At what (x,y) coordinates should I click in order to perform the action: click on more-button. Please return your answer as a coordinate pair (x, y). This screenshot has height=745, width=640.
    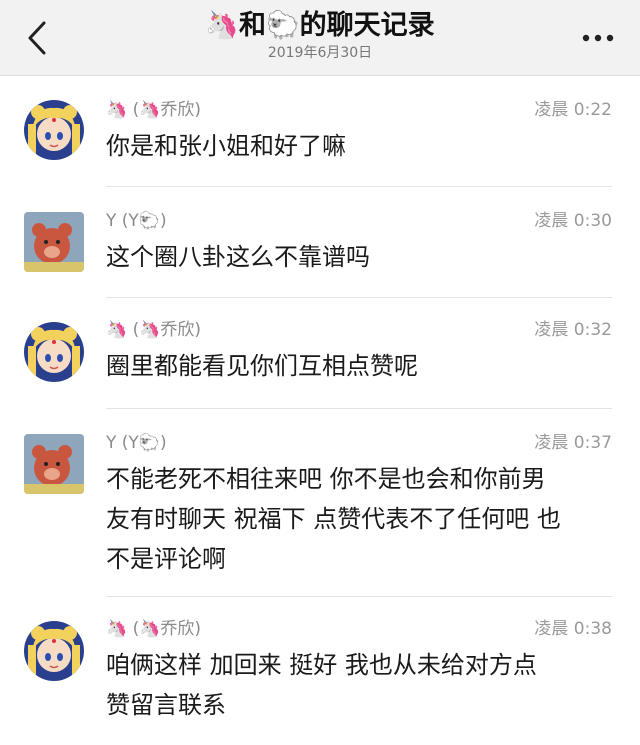
    Looking at the image, I should click on (598, 38).